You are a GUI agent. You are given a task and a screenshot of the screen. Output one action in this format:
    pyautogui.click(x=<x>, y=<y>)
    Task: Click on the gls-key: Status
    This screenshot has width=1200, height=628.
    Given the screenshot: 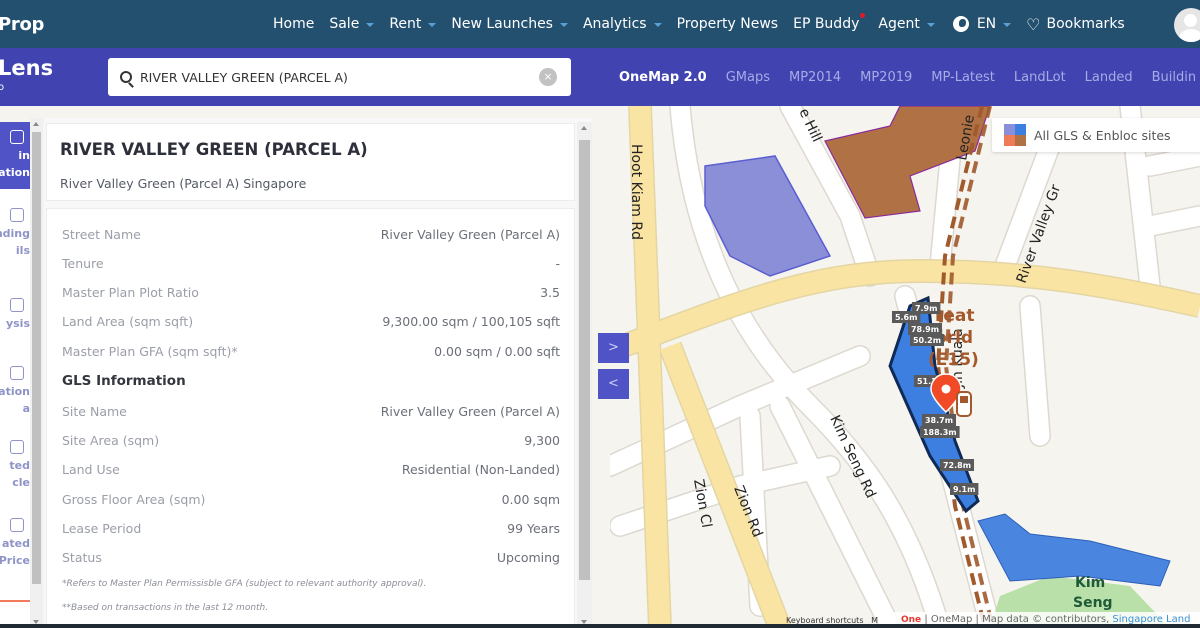 What is the action you would take?
    pyautogui.click(x=82, y=557)
    